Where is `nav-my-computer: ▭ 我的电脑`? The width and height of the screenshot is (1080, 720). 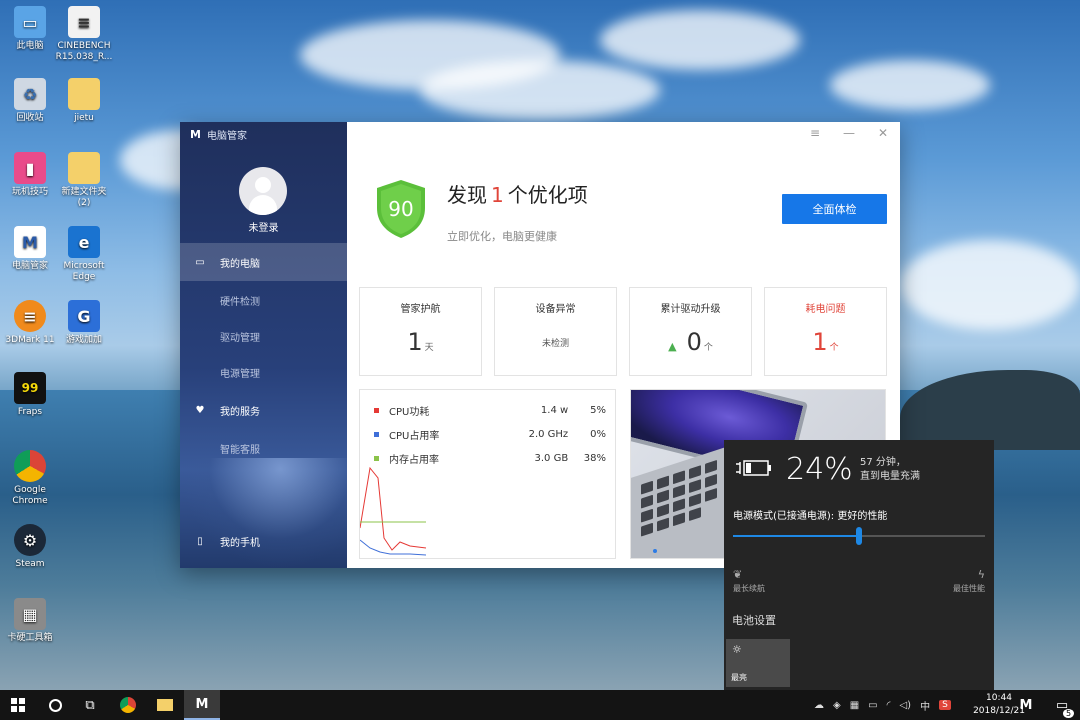 nav-my-computer: ▭ 我的电脑 is located at coordinates (263, 262).